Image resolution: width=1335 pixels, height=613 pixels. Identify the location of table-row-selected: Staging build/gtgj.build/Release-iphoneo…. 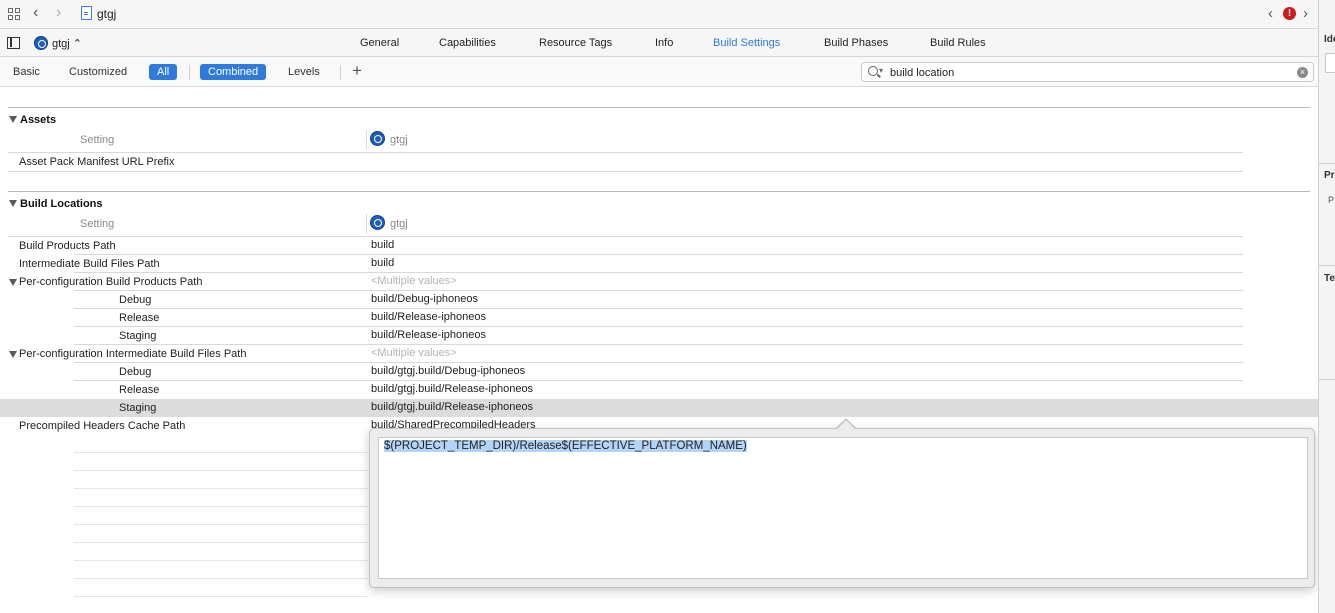
(659, 408).